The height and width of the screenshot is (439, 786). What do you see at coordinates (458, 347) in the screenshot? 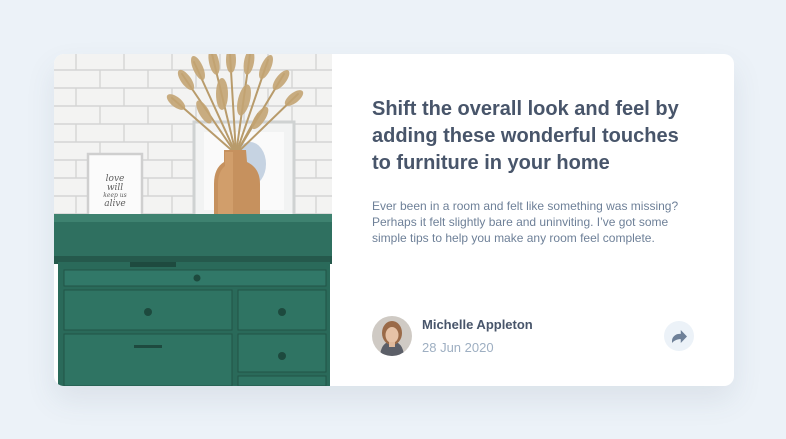
I see `publish-date: 28 Jun 2020` at bounding box center [458, 347].